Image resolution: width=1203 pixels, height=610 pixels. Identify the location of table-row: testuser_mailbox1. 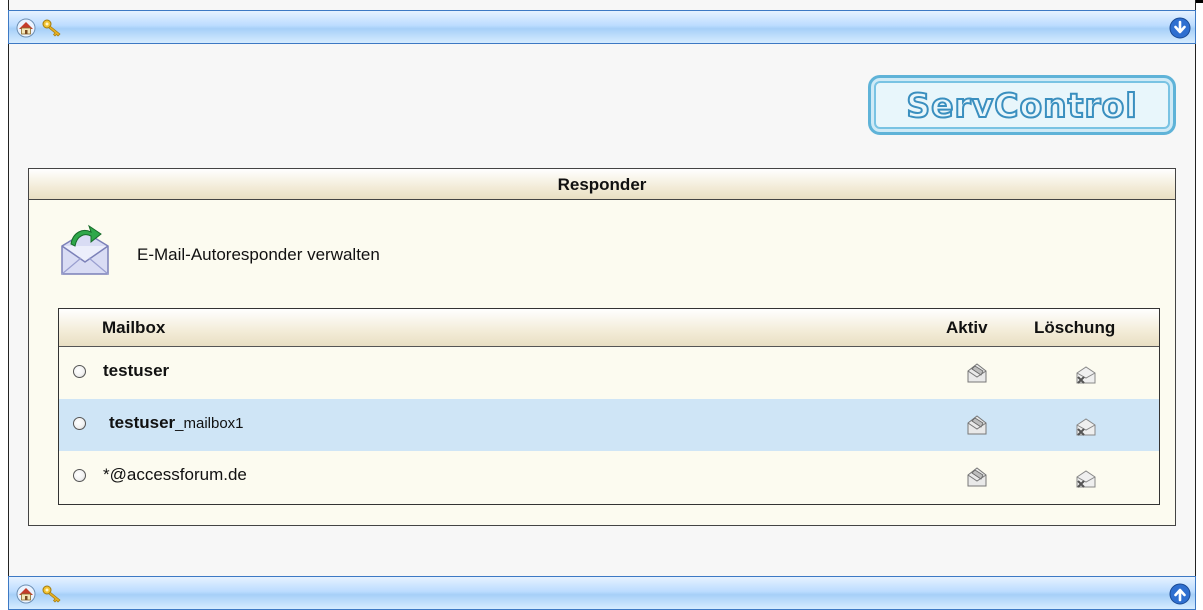
(609, 425).